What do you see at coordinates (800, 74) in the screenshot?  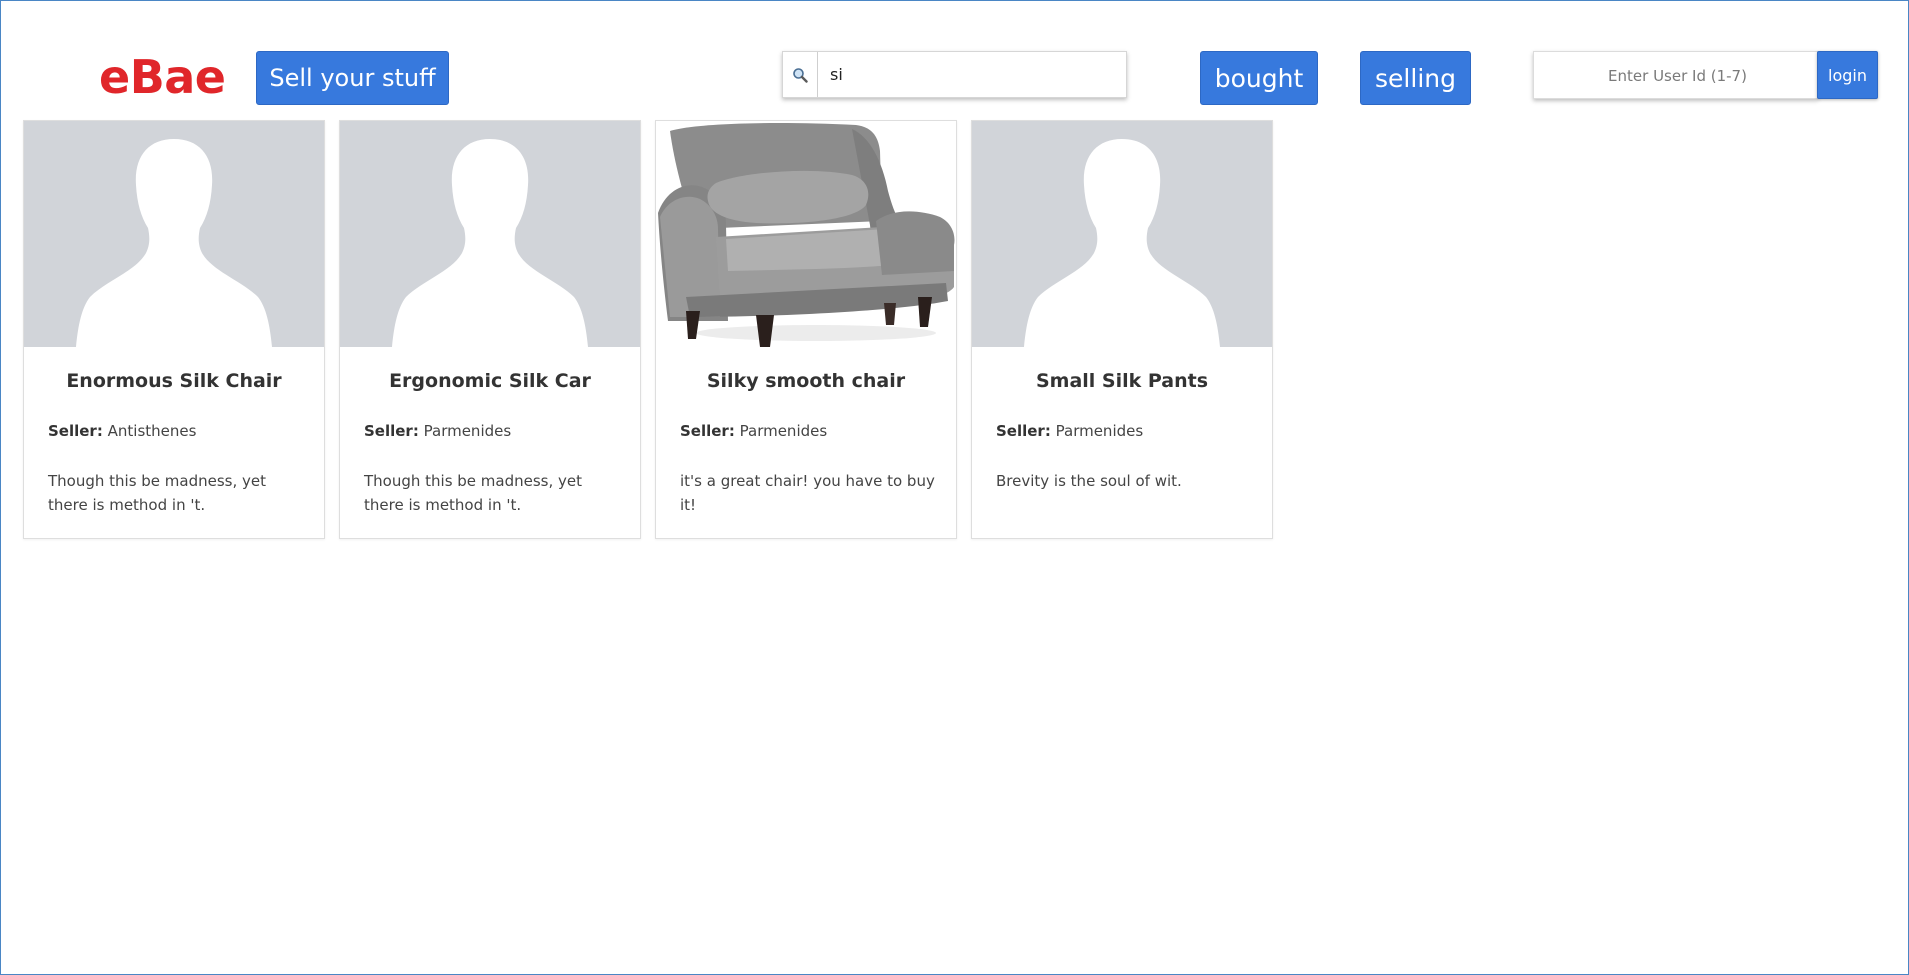 I see `search-icon` at bounding box center [800, 74].